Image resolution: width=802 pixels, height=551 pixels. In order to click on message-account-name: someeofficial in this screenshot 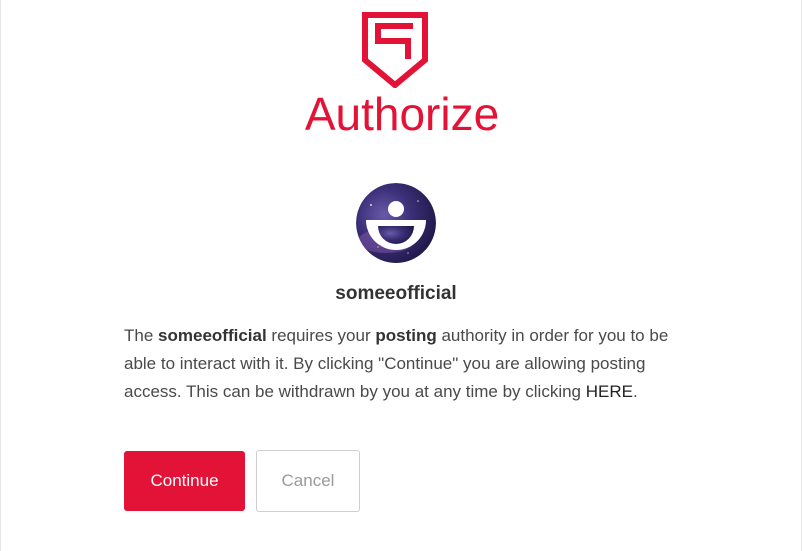, I will do `click(212, 335)`.